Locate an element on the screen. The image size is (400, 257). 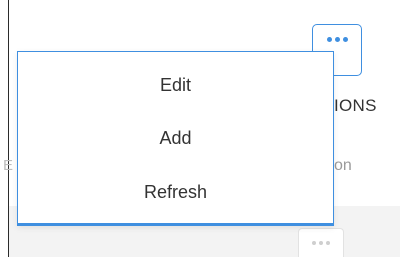
menu-item-refresh: Refresh is located at coordinates (175, 192).